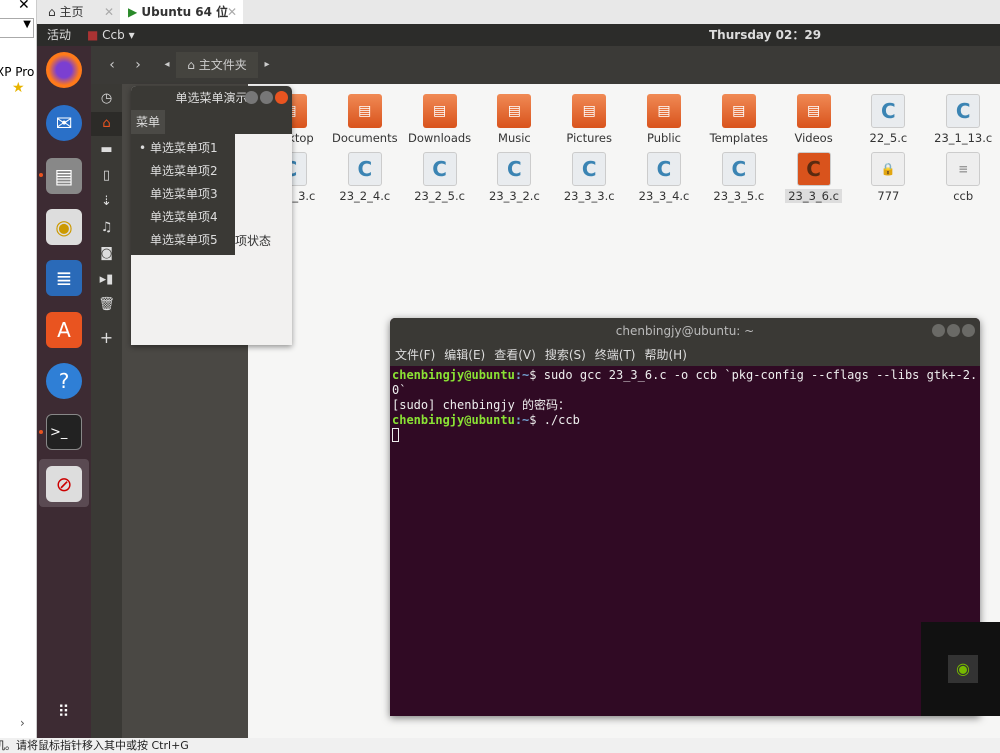 The height and width of the screenshot is (753, 1000). What do you see at coordinates (888, 119) in the screenshot?
I see `file-item: C 22_5.c` at bounding box center [888, 119].